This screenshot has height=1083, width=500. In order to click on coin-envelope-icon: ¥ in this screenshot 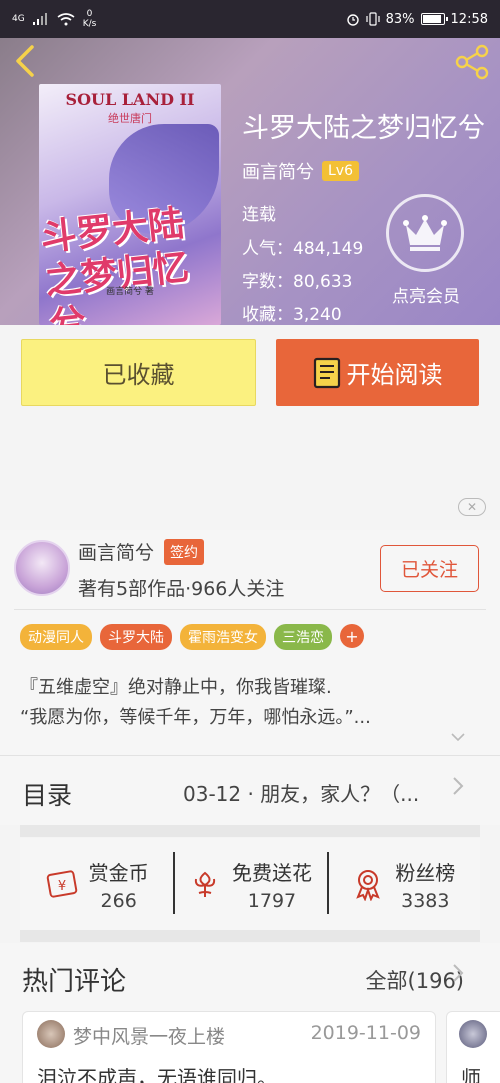, I will do `click(61, 884)`.